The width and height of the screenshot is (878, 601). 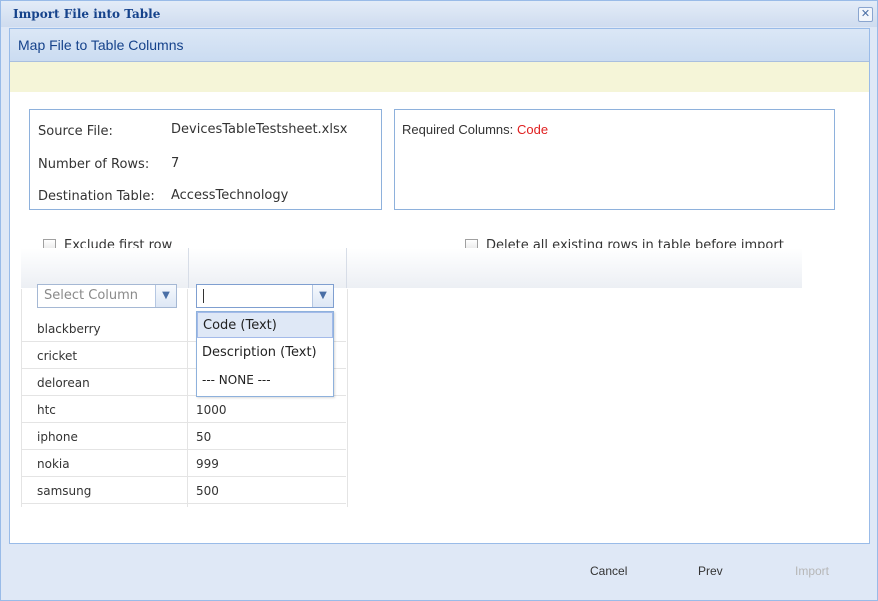 I want to click on cell-value: 1000, so click(x=211, y=410).